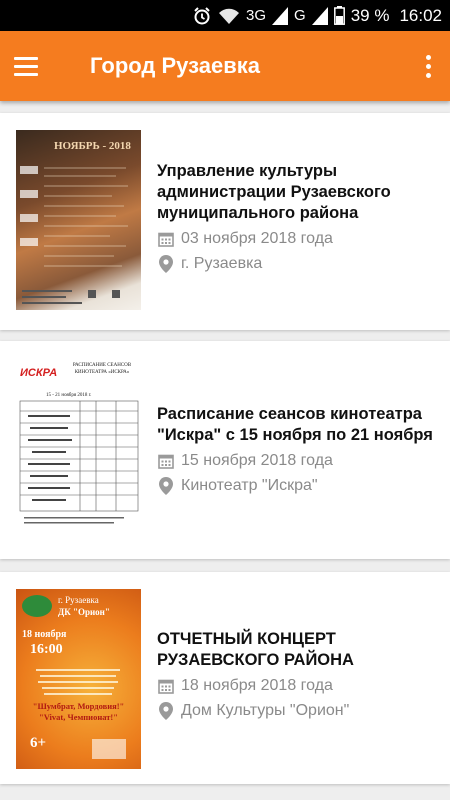 The image size is (450, 800). Describe the element at coordinates (370, 15) in the screenshot. I see `battery-level: 39 %` at that location.